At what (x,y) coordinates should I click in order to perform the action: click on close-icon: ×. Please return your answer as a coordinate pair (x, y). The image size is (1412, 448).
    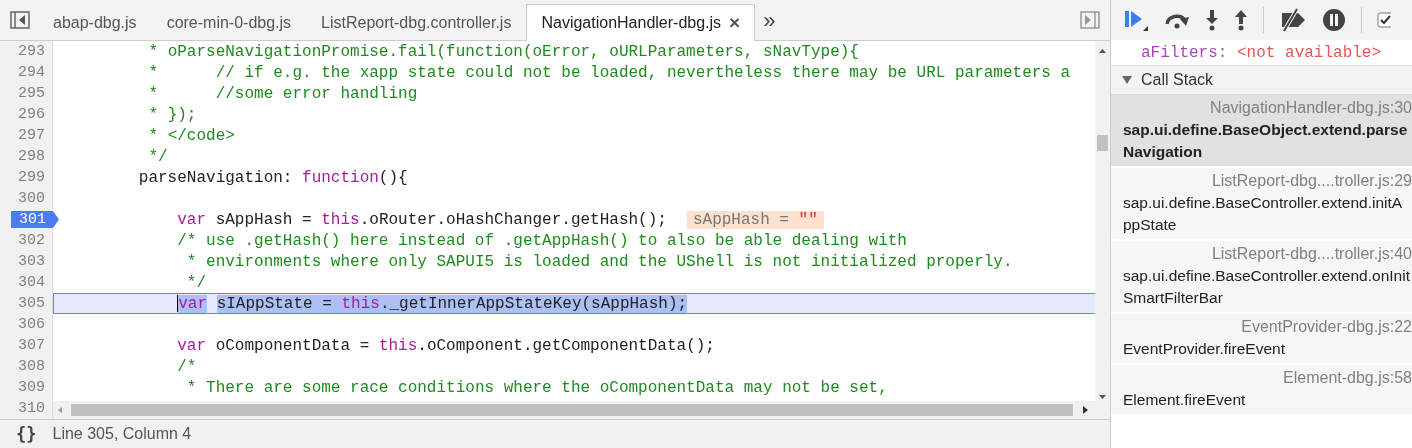
    Looking at the image, I should click on (735, 23).